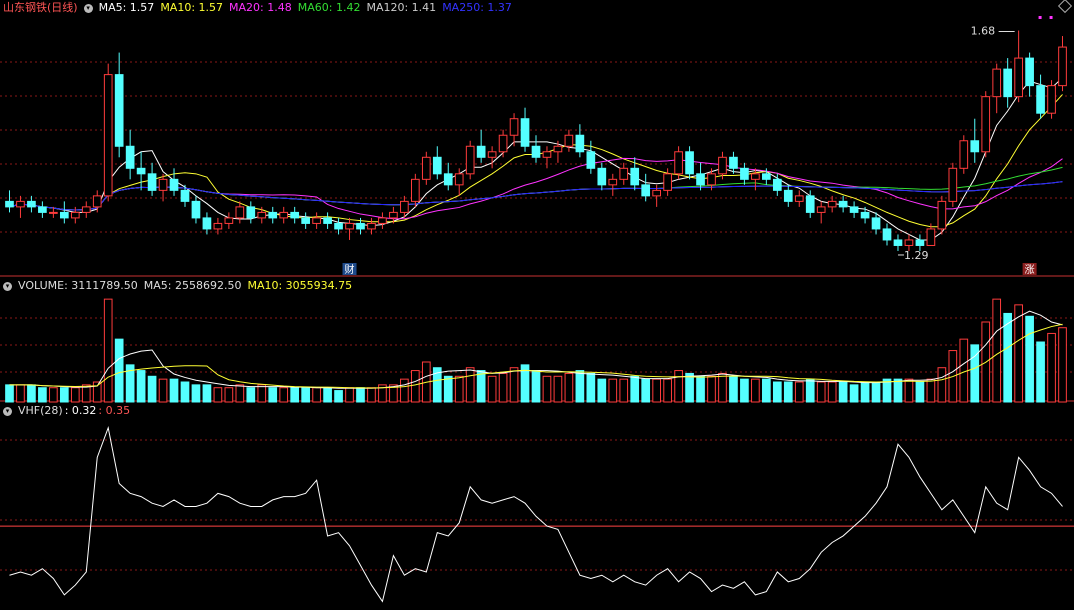  I want to click on high-price-label: 1.68, so click(983, 31).